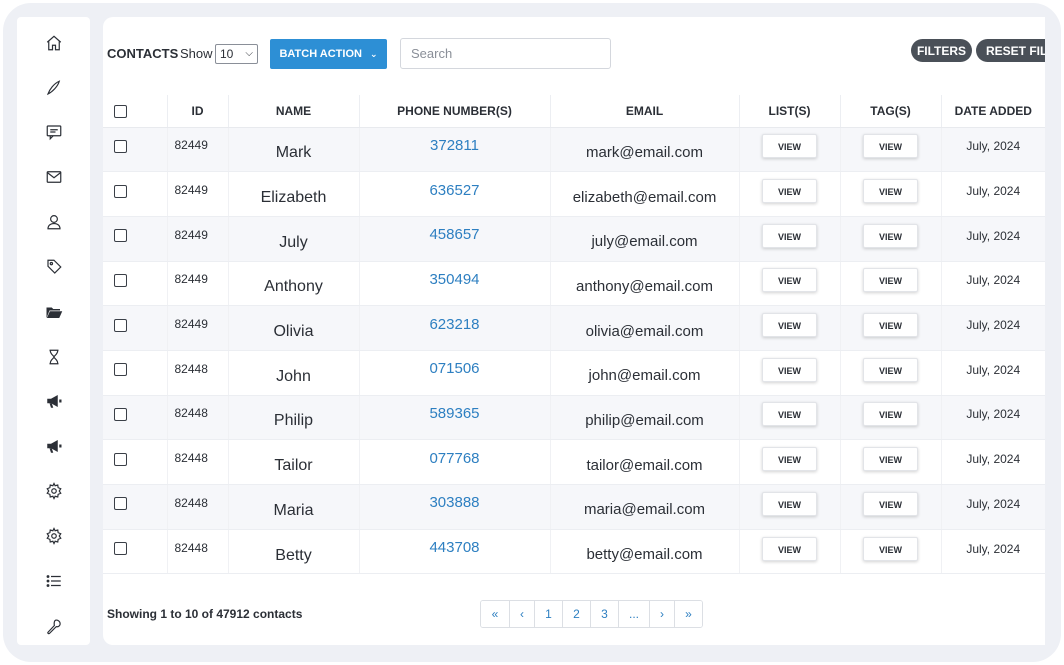 This screenshot has height=665, width=1064. Describe the element at coordinates (120, 111) in the screenshot. I see `select-all-checkbox` at that location.